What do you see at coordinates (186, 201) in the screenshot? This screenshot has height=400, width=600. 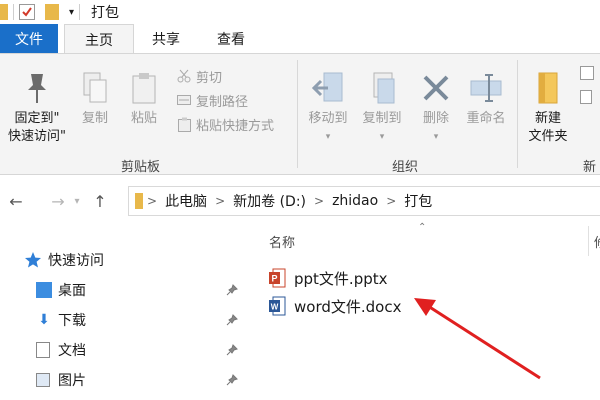 I see `breadcrumb-this-pc: 此电脑` at bounding box center [186, 201].